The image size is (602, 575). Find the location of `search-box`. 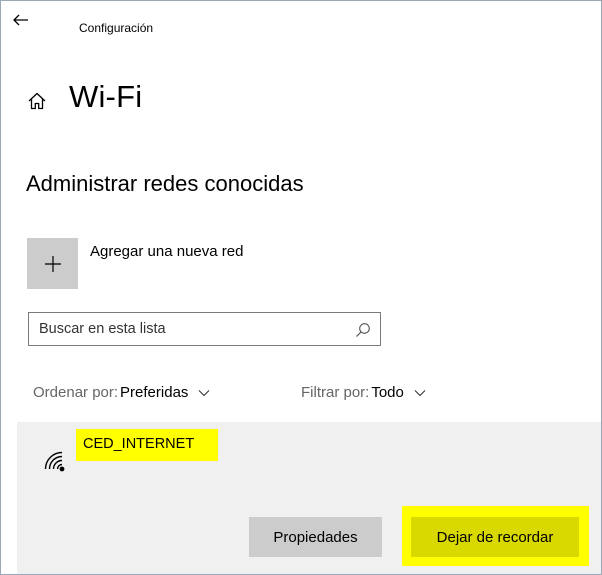

search-box is located at coordinates (204, 329).